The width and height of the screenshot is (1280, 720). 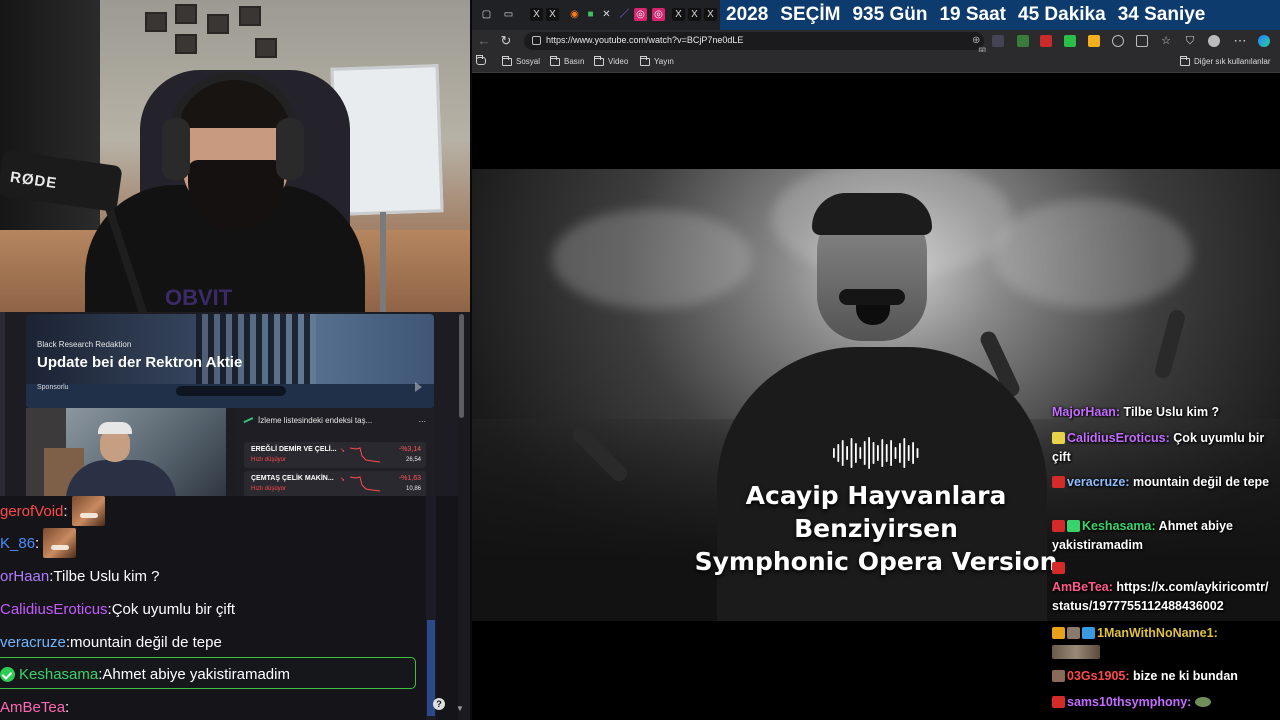 What do you see at coordinates (54, 609) in the screenshot?
I see `chat-username: CalidiusEroticus` at bounding box center [54, 609].